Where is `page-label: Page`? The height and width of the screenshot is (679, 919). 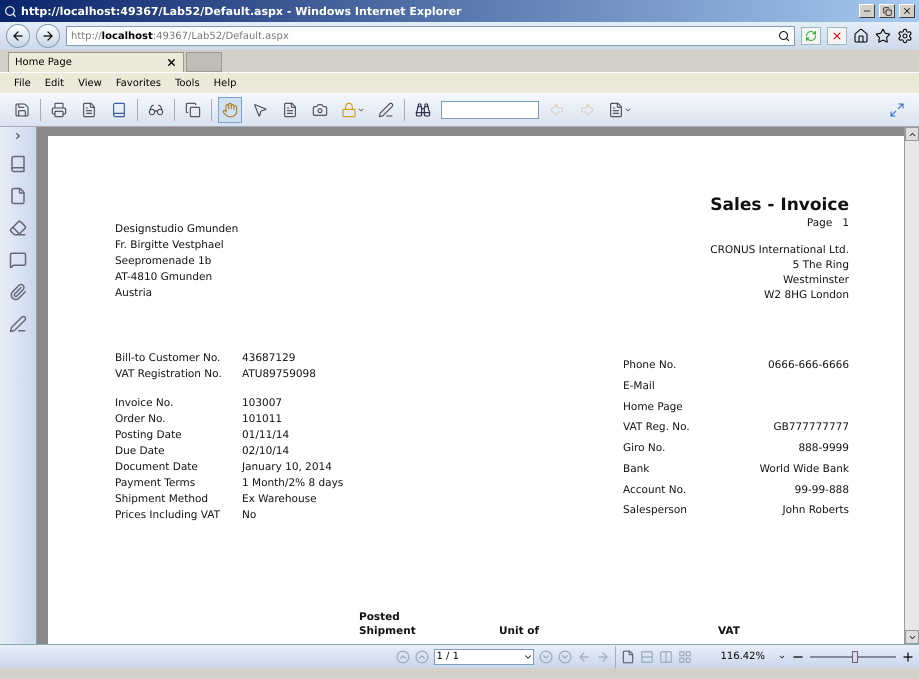
page-label: Page is located at coordinates (819, 223).